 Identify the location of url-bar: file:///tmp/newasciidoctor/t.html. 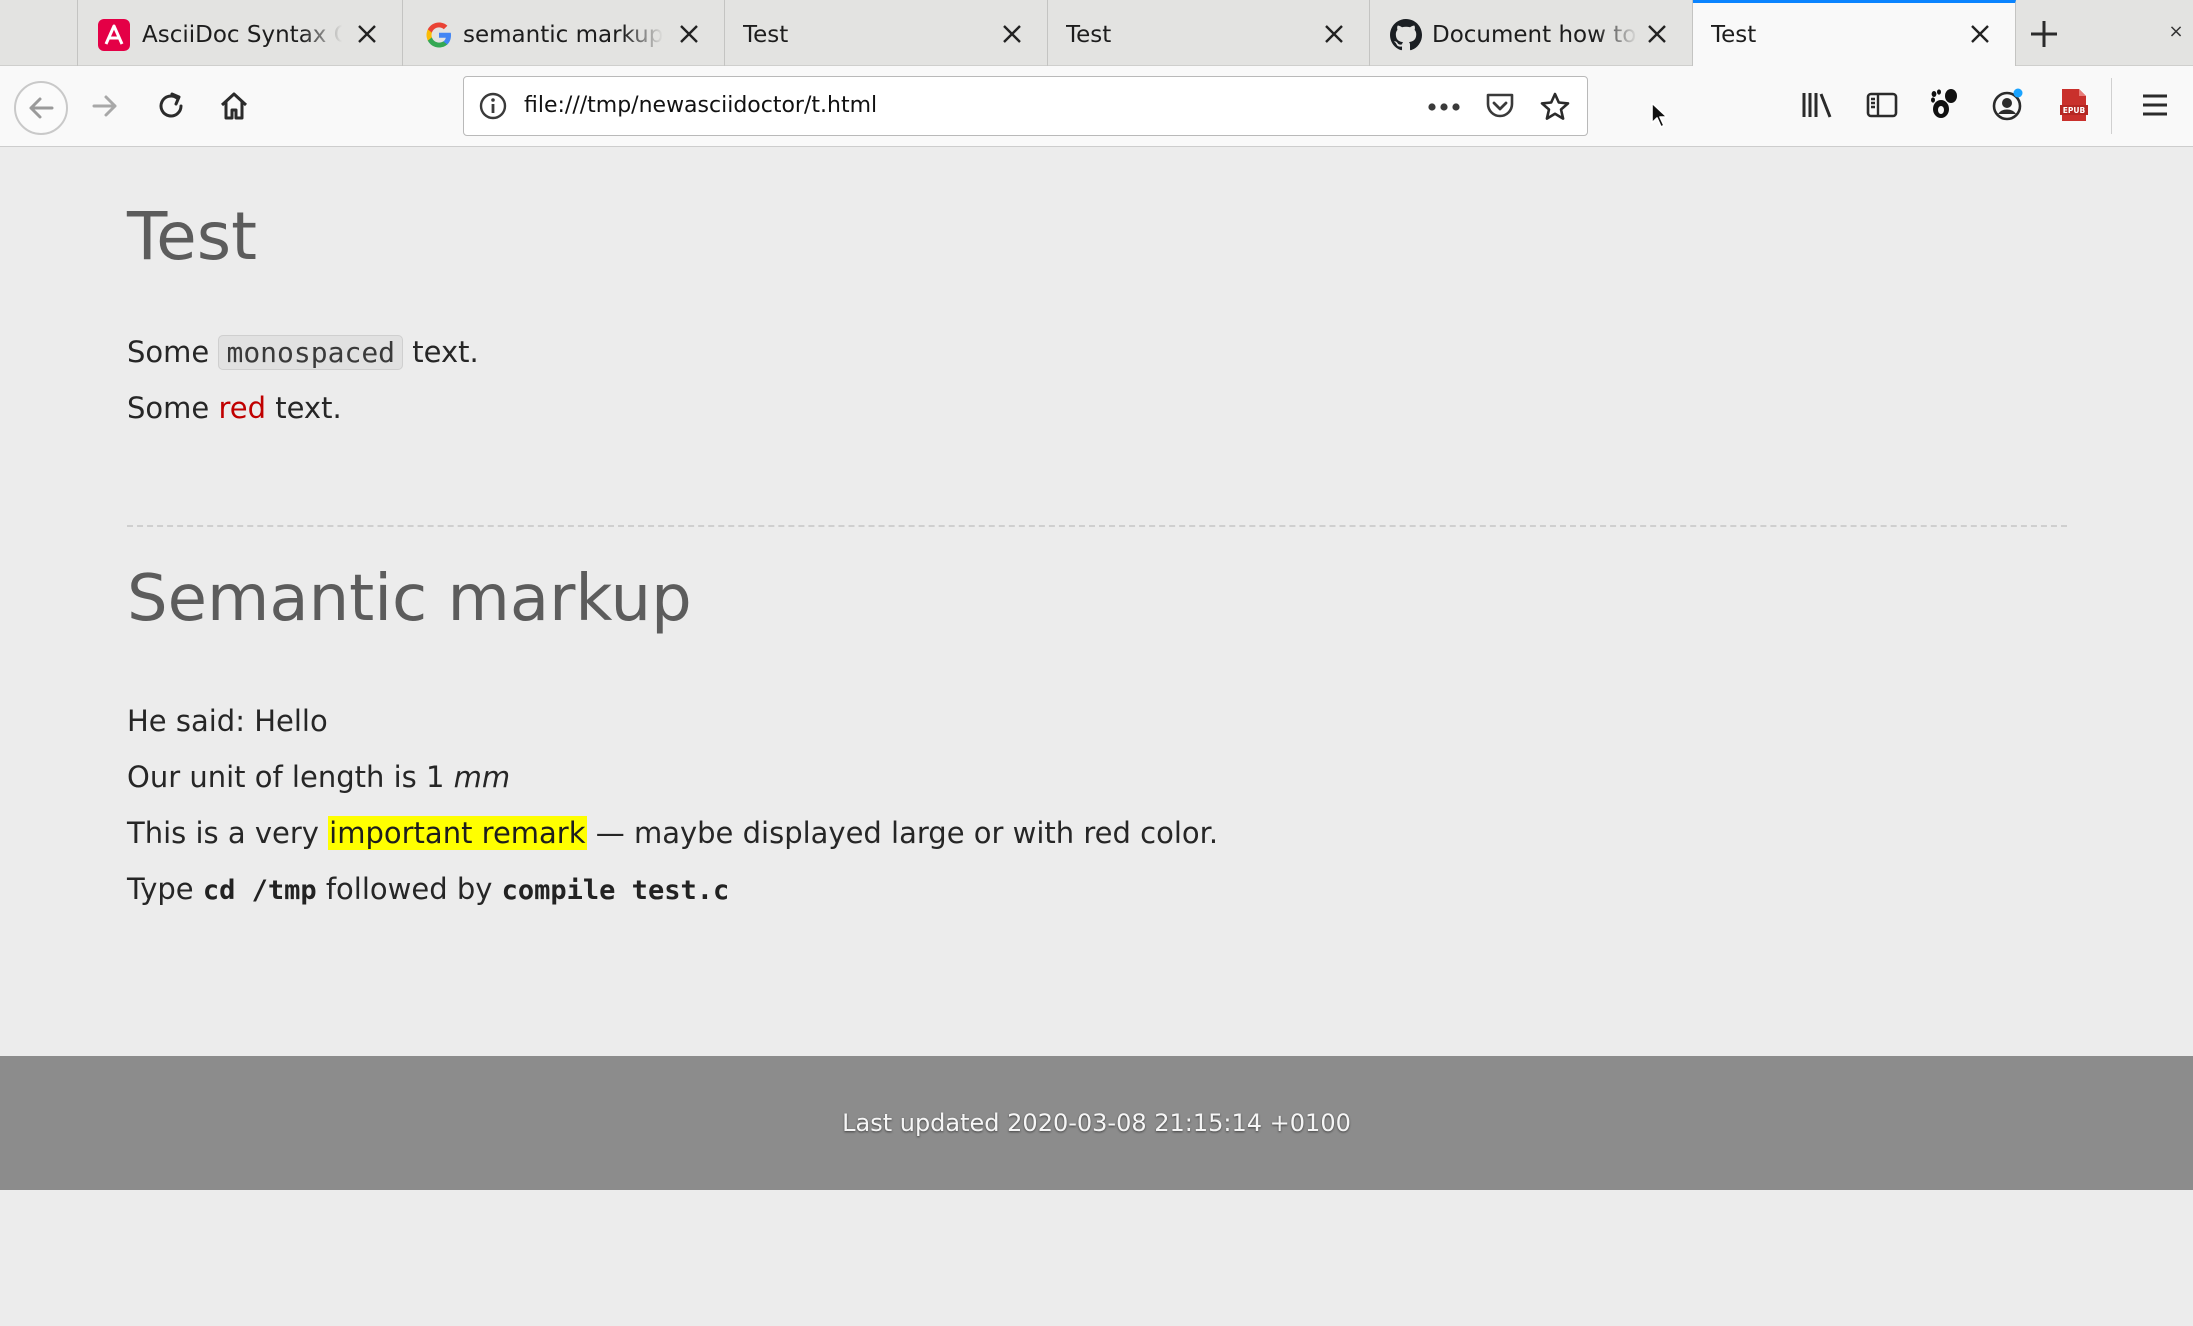
(1025, 106).